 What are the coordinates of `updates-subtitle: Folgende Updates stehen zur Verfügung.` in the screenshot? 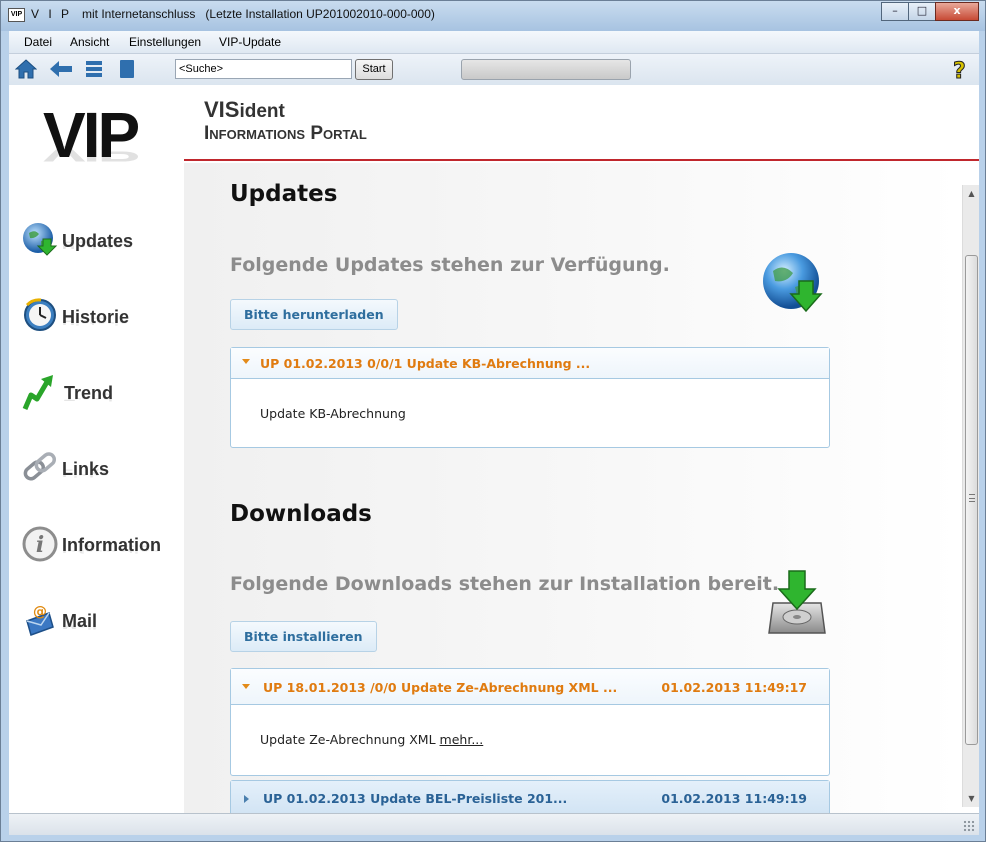 It's located at (450, 265).